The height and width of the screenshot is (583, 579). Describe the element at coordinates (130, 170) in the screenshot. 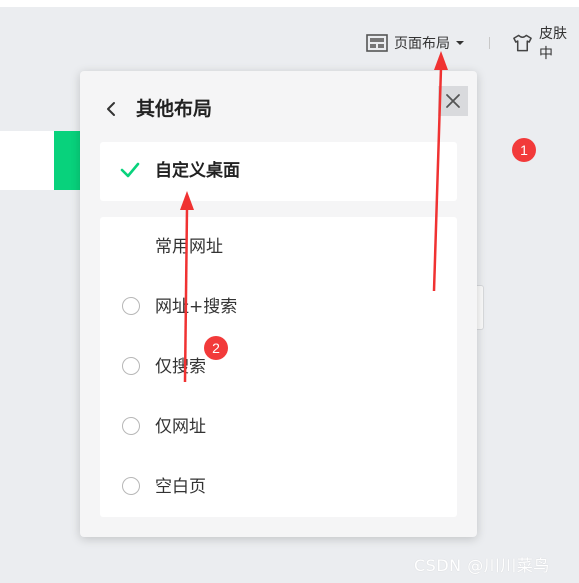

I see `check-icon` at that location.